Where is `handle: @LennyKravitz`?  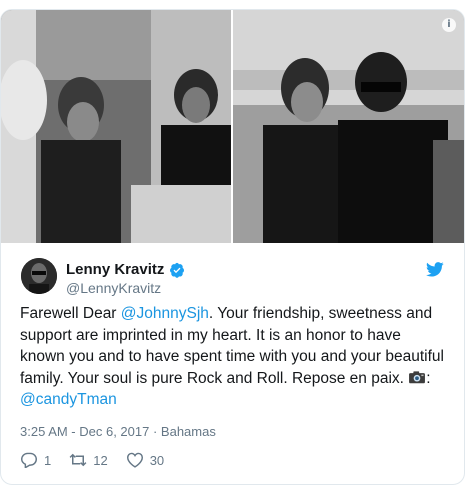
handle: @LennyKravitz is located at coordinates (113, 288).